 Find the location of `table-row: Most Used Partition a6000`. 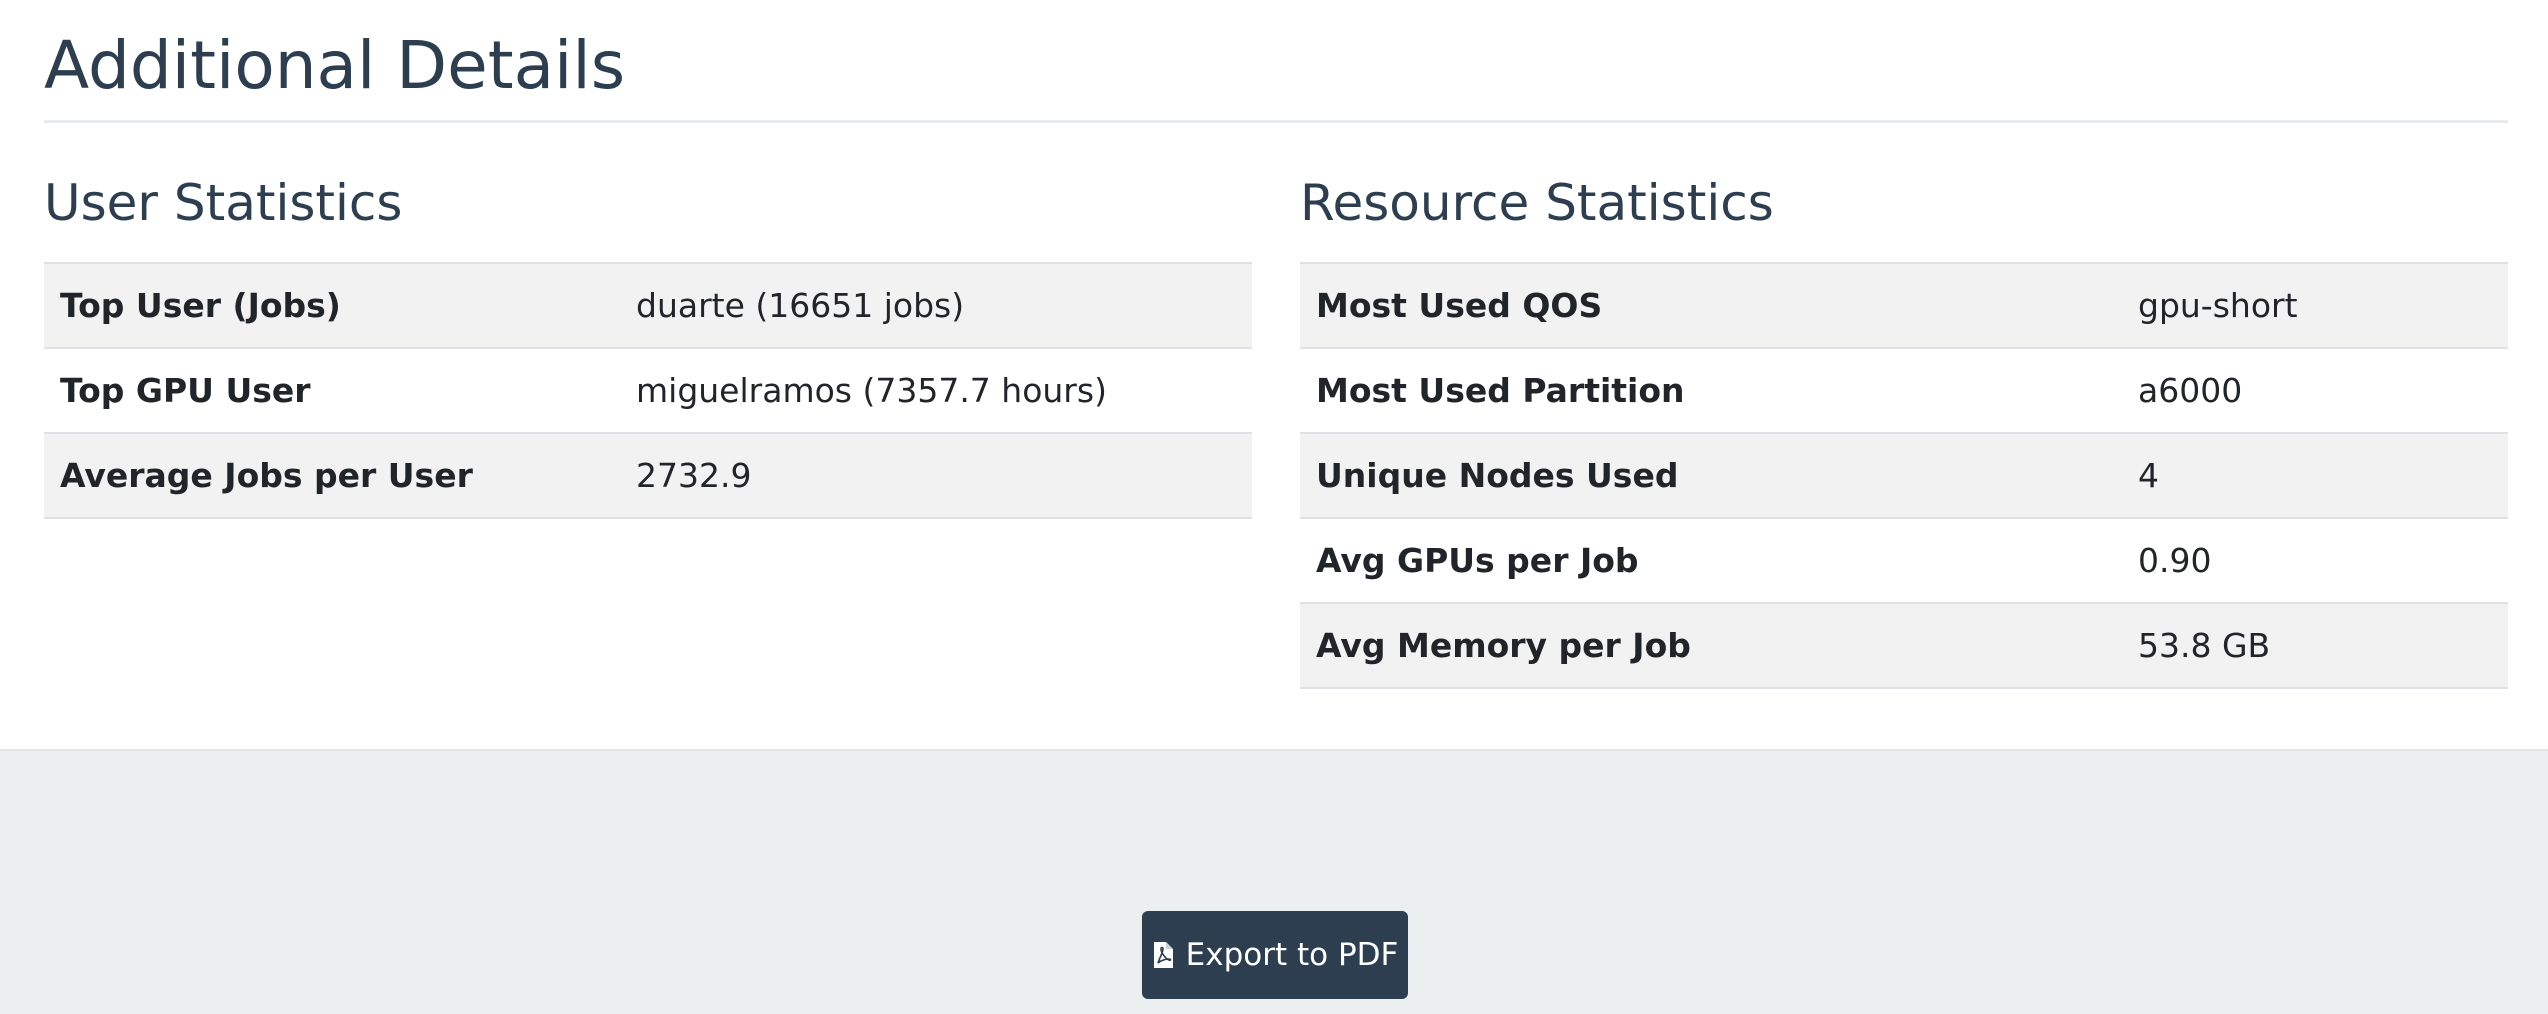

table-row: Most Used Partition a6000 is located at coordinates (1904, 390).